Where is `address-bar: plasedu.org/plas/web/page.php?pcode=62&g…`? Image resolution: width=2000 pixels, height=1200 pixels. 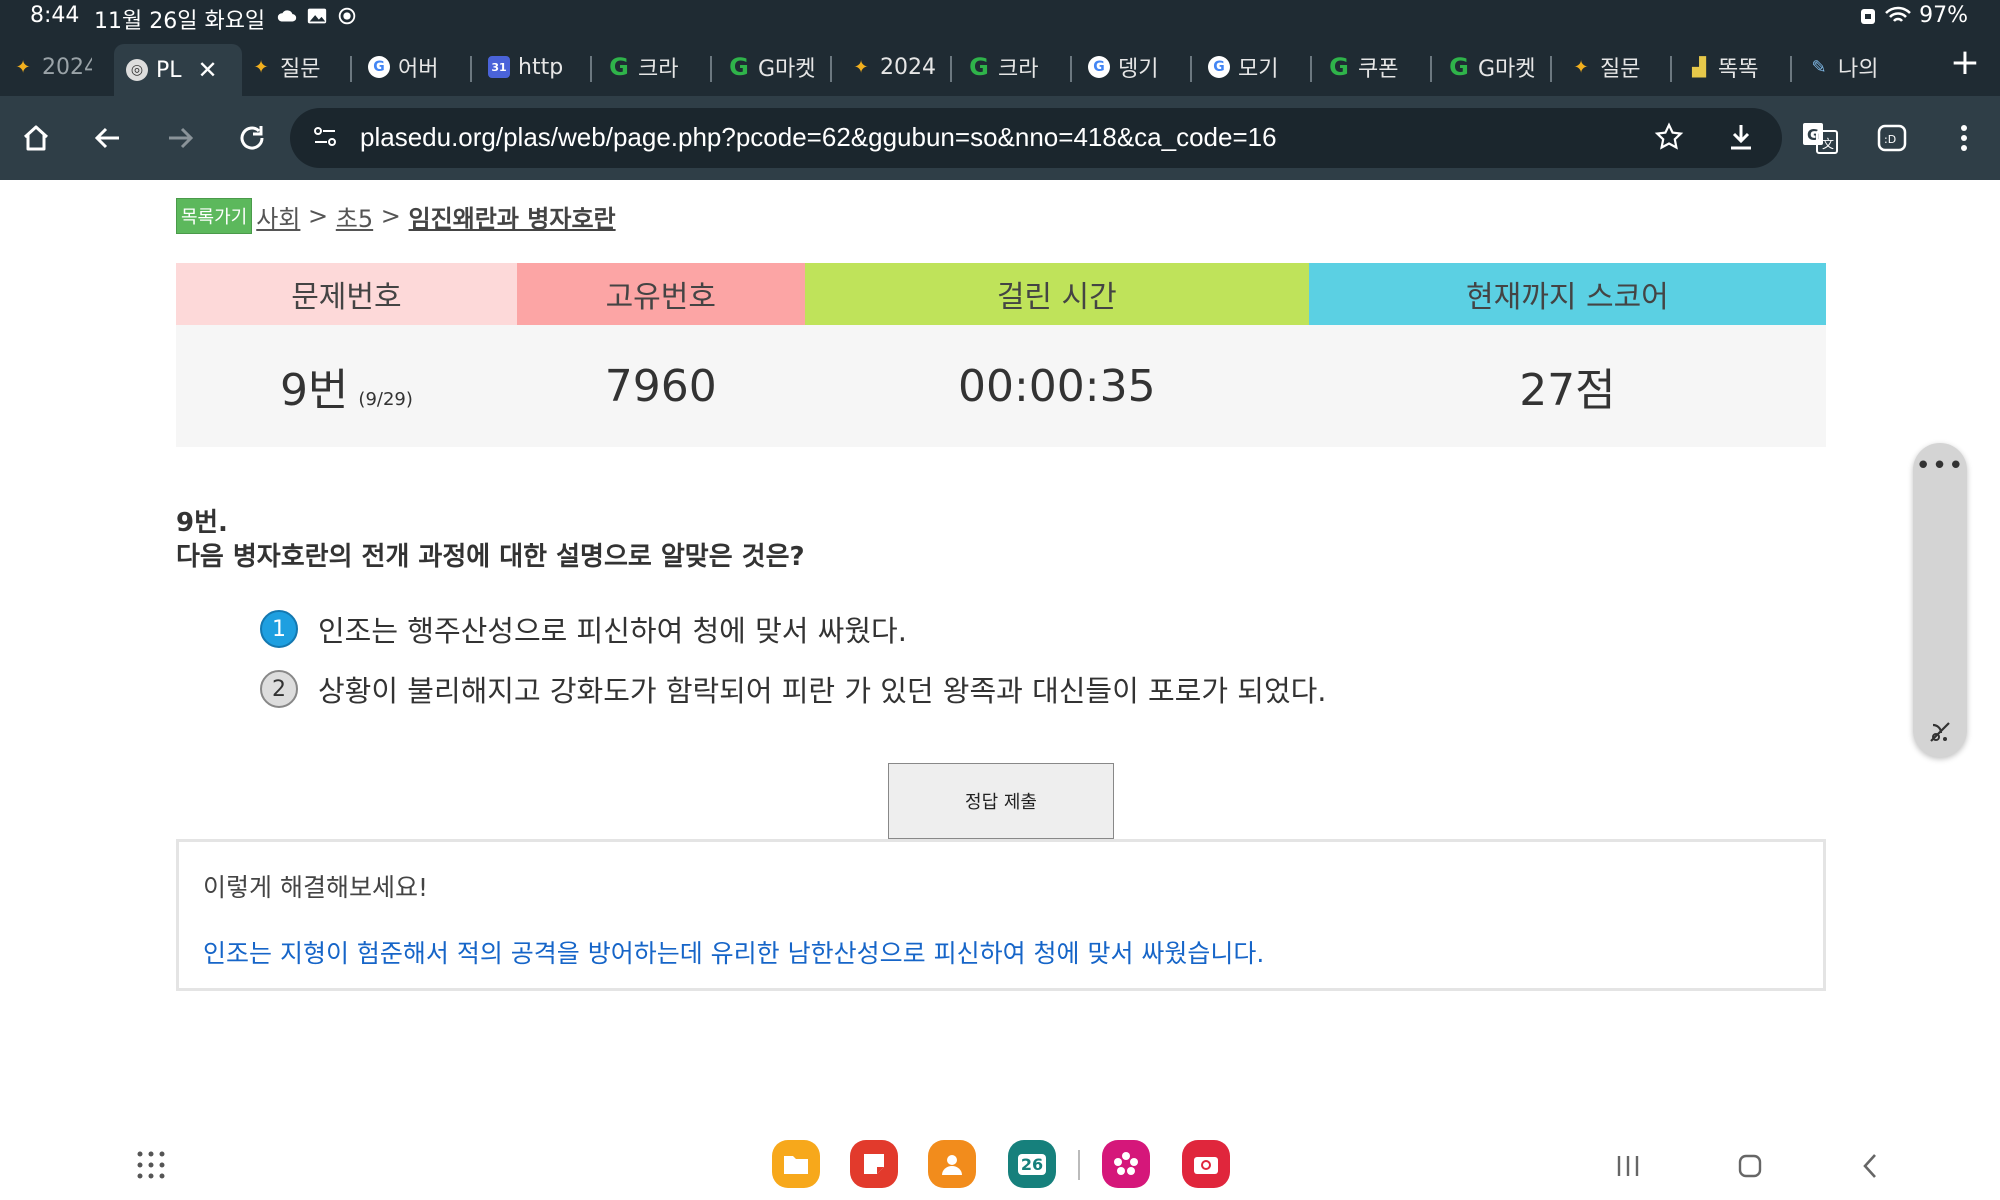 address-bar: plasedu.org/plas/web/page.php?pcode=62&g… is located at coordinates (1036, 138).